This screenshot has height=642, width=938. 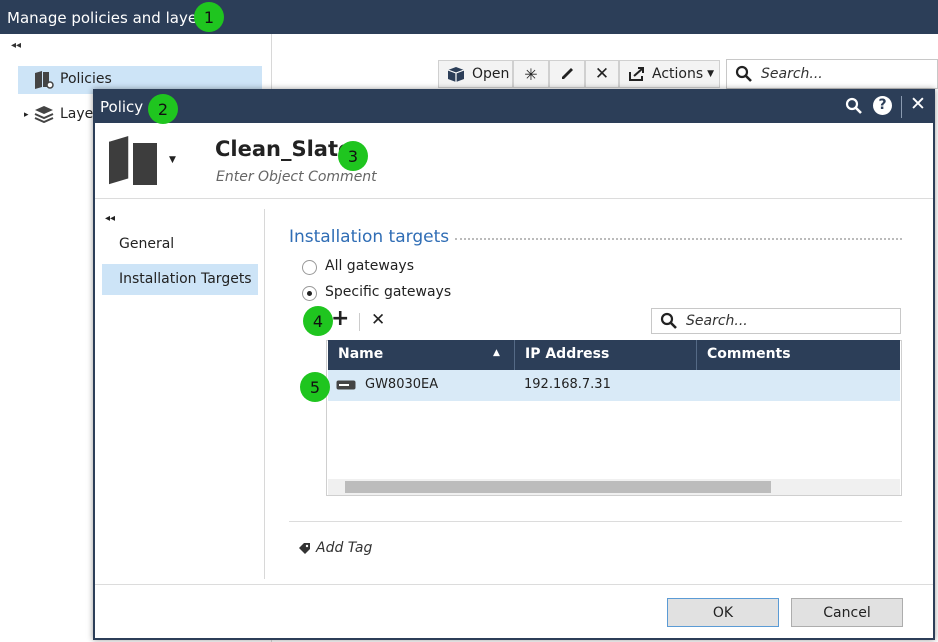 I want to click on nav-item-installation-targets: Installation Targets, so click(x=180, y=279).